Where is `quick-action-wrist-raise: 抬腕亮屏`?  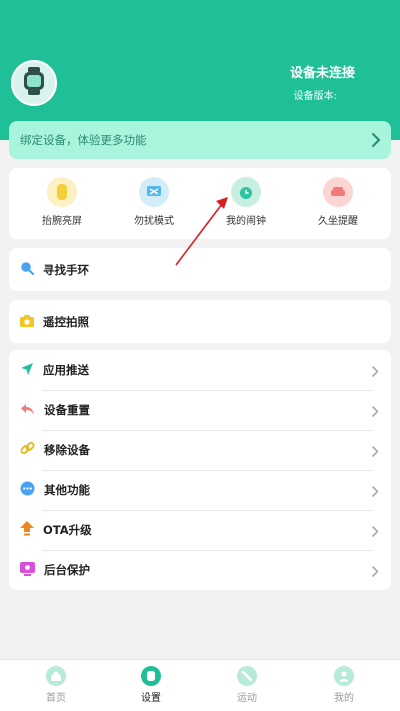
quick-action-wrist-raise: 抬腕亮屏 is located at coordinates (62, 202).